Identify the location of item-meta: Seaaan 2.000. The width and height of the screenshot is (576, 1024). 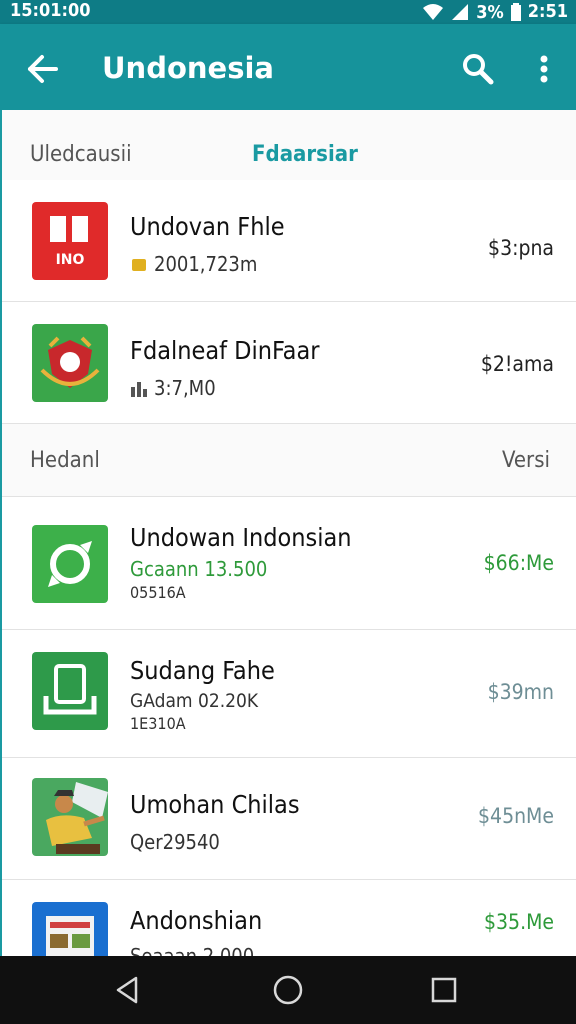
(192, 950).